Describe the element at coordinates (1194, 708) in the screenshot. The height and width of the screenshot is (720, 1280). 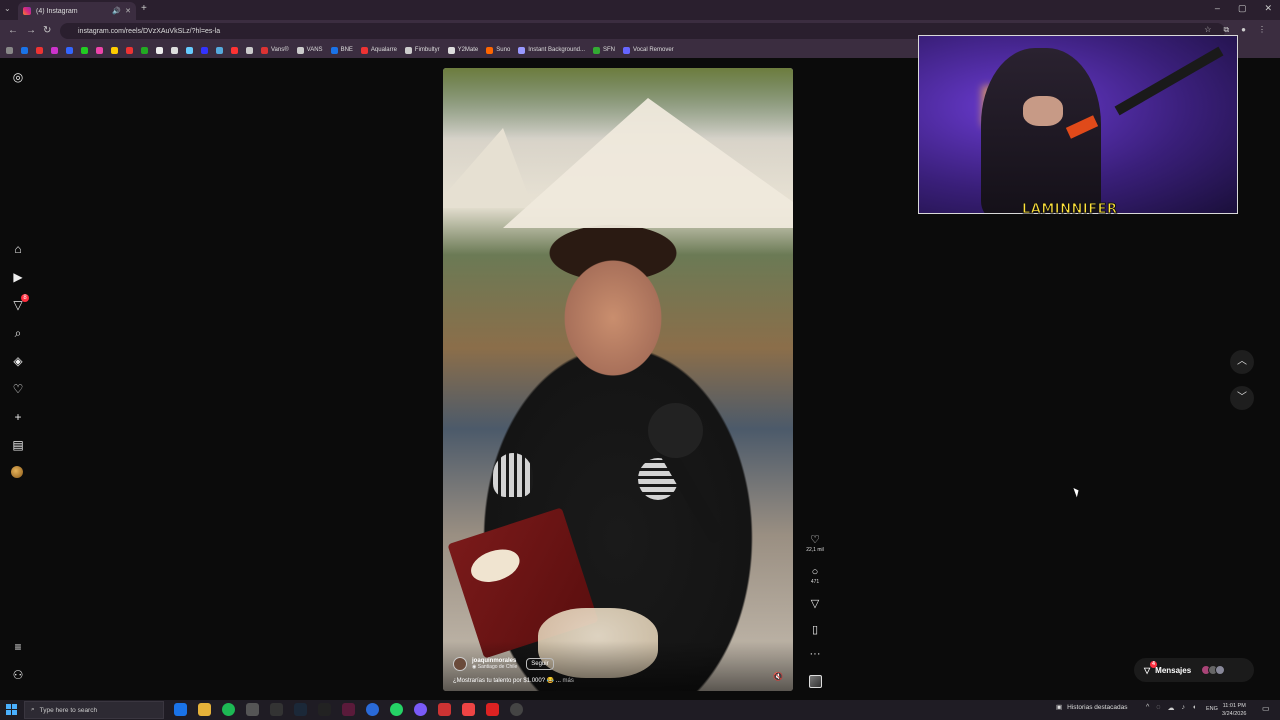
I see `volume-icon: ◖` at that location.